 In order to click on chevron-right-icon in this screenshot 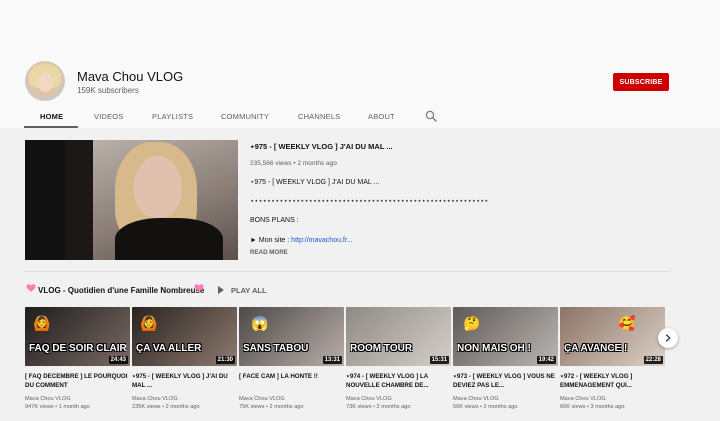, I will do `click(668, 338)`.